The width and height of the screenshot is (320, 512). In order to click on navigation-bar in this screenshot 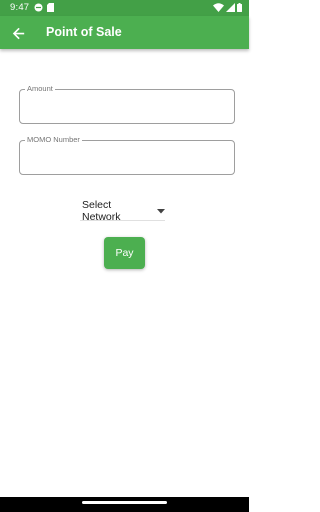, I will do `click(124, 504)`.